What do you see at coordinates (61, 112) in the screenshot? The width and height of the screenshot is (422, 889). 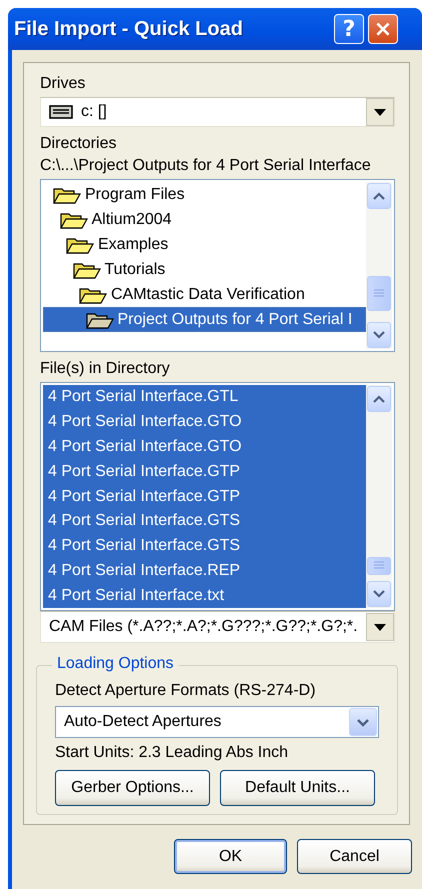 I see `drive-icon` at bounding box center [61, 112].